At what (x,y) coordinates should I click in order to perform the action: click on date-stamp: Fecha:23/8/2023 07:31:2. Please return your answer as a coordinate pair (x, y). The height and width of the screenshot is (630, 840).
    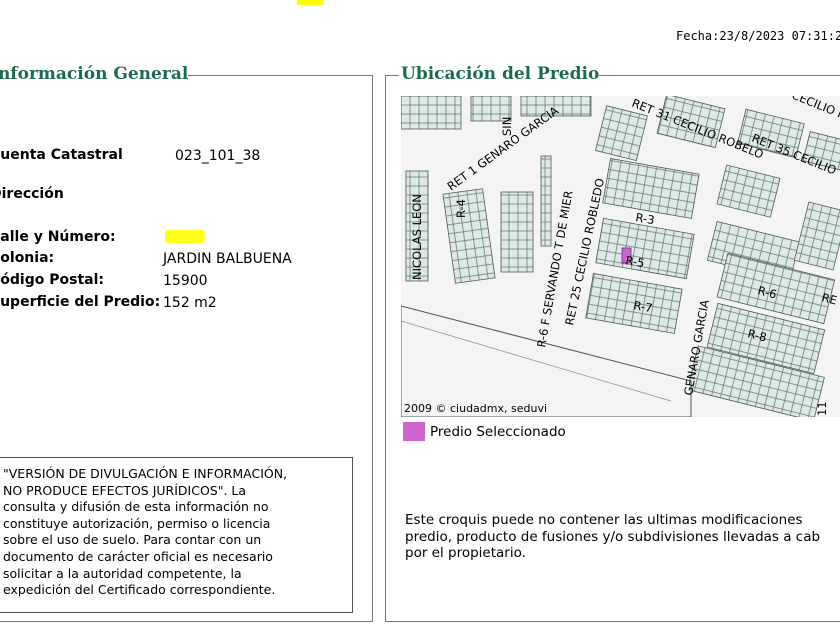
    Looking at the image, I should click on (758, 36).